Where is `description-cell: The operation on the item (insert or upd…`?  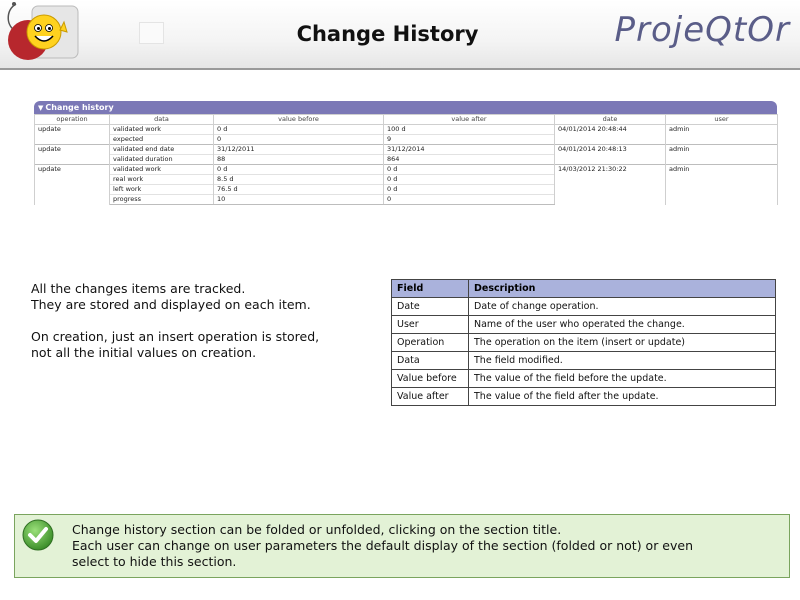
description-cell: The operation on the item (insert or upd… is located at coordinates (622, 342).